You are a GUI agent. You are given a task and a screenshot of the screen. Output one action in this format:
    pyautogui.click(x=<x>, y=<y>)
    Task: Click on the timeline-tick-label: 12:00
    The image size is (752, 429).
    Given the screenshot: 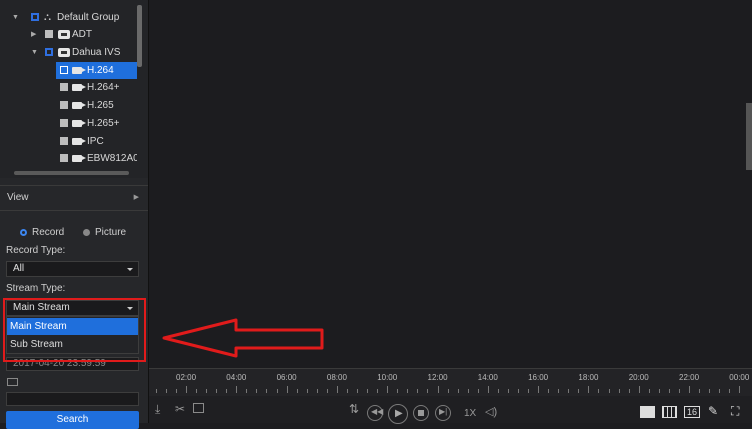 What is the action you would take?
    pyautogui.click(x=437, y=377)
    